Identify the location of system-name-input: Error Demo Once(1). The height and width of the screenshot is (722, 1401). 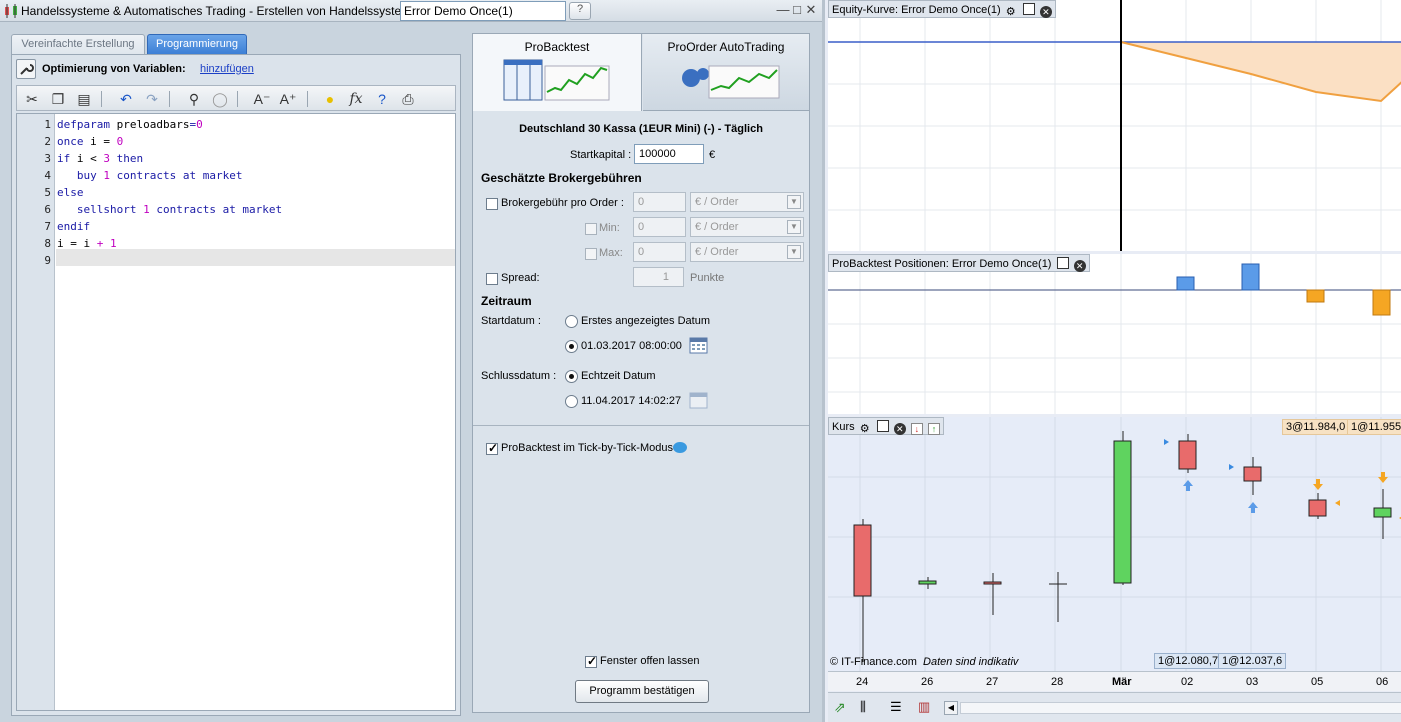
(483, 11).